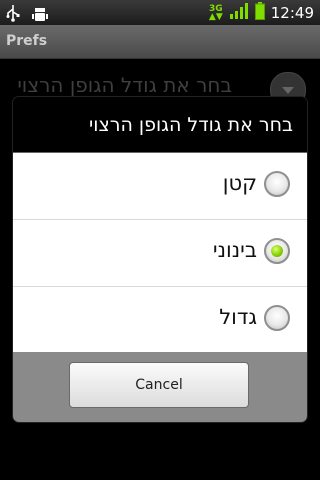 The image size is (320, 480). What do you see at coordinates (239, 183) in the screenshot?
I see `option-label: קטן` at bounding box center [239, 183].